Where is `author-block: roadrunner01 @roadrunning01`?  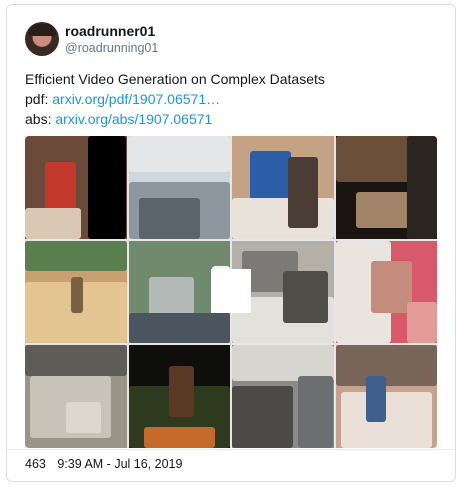
author-block: roadrunner01 @roadrunning01 is located at coordinates (111, 39).